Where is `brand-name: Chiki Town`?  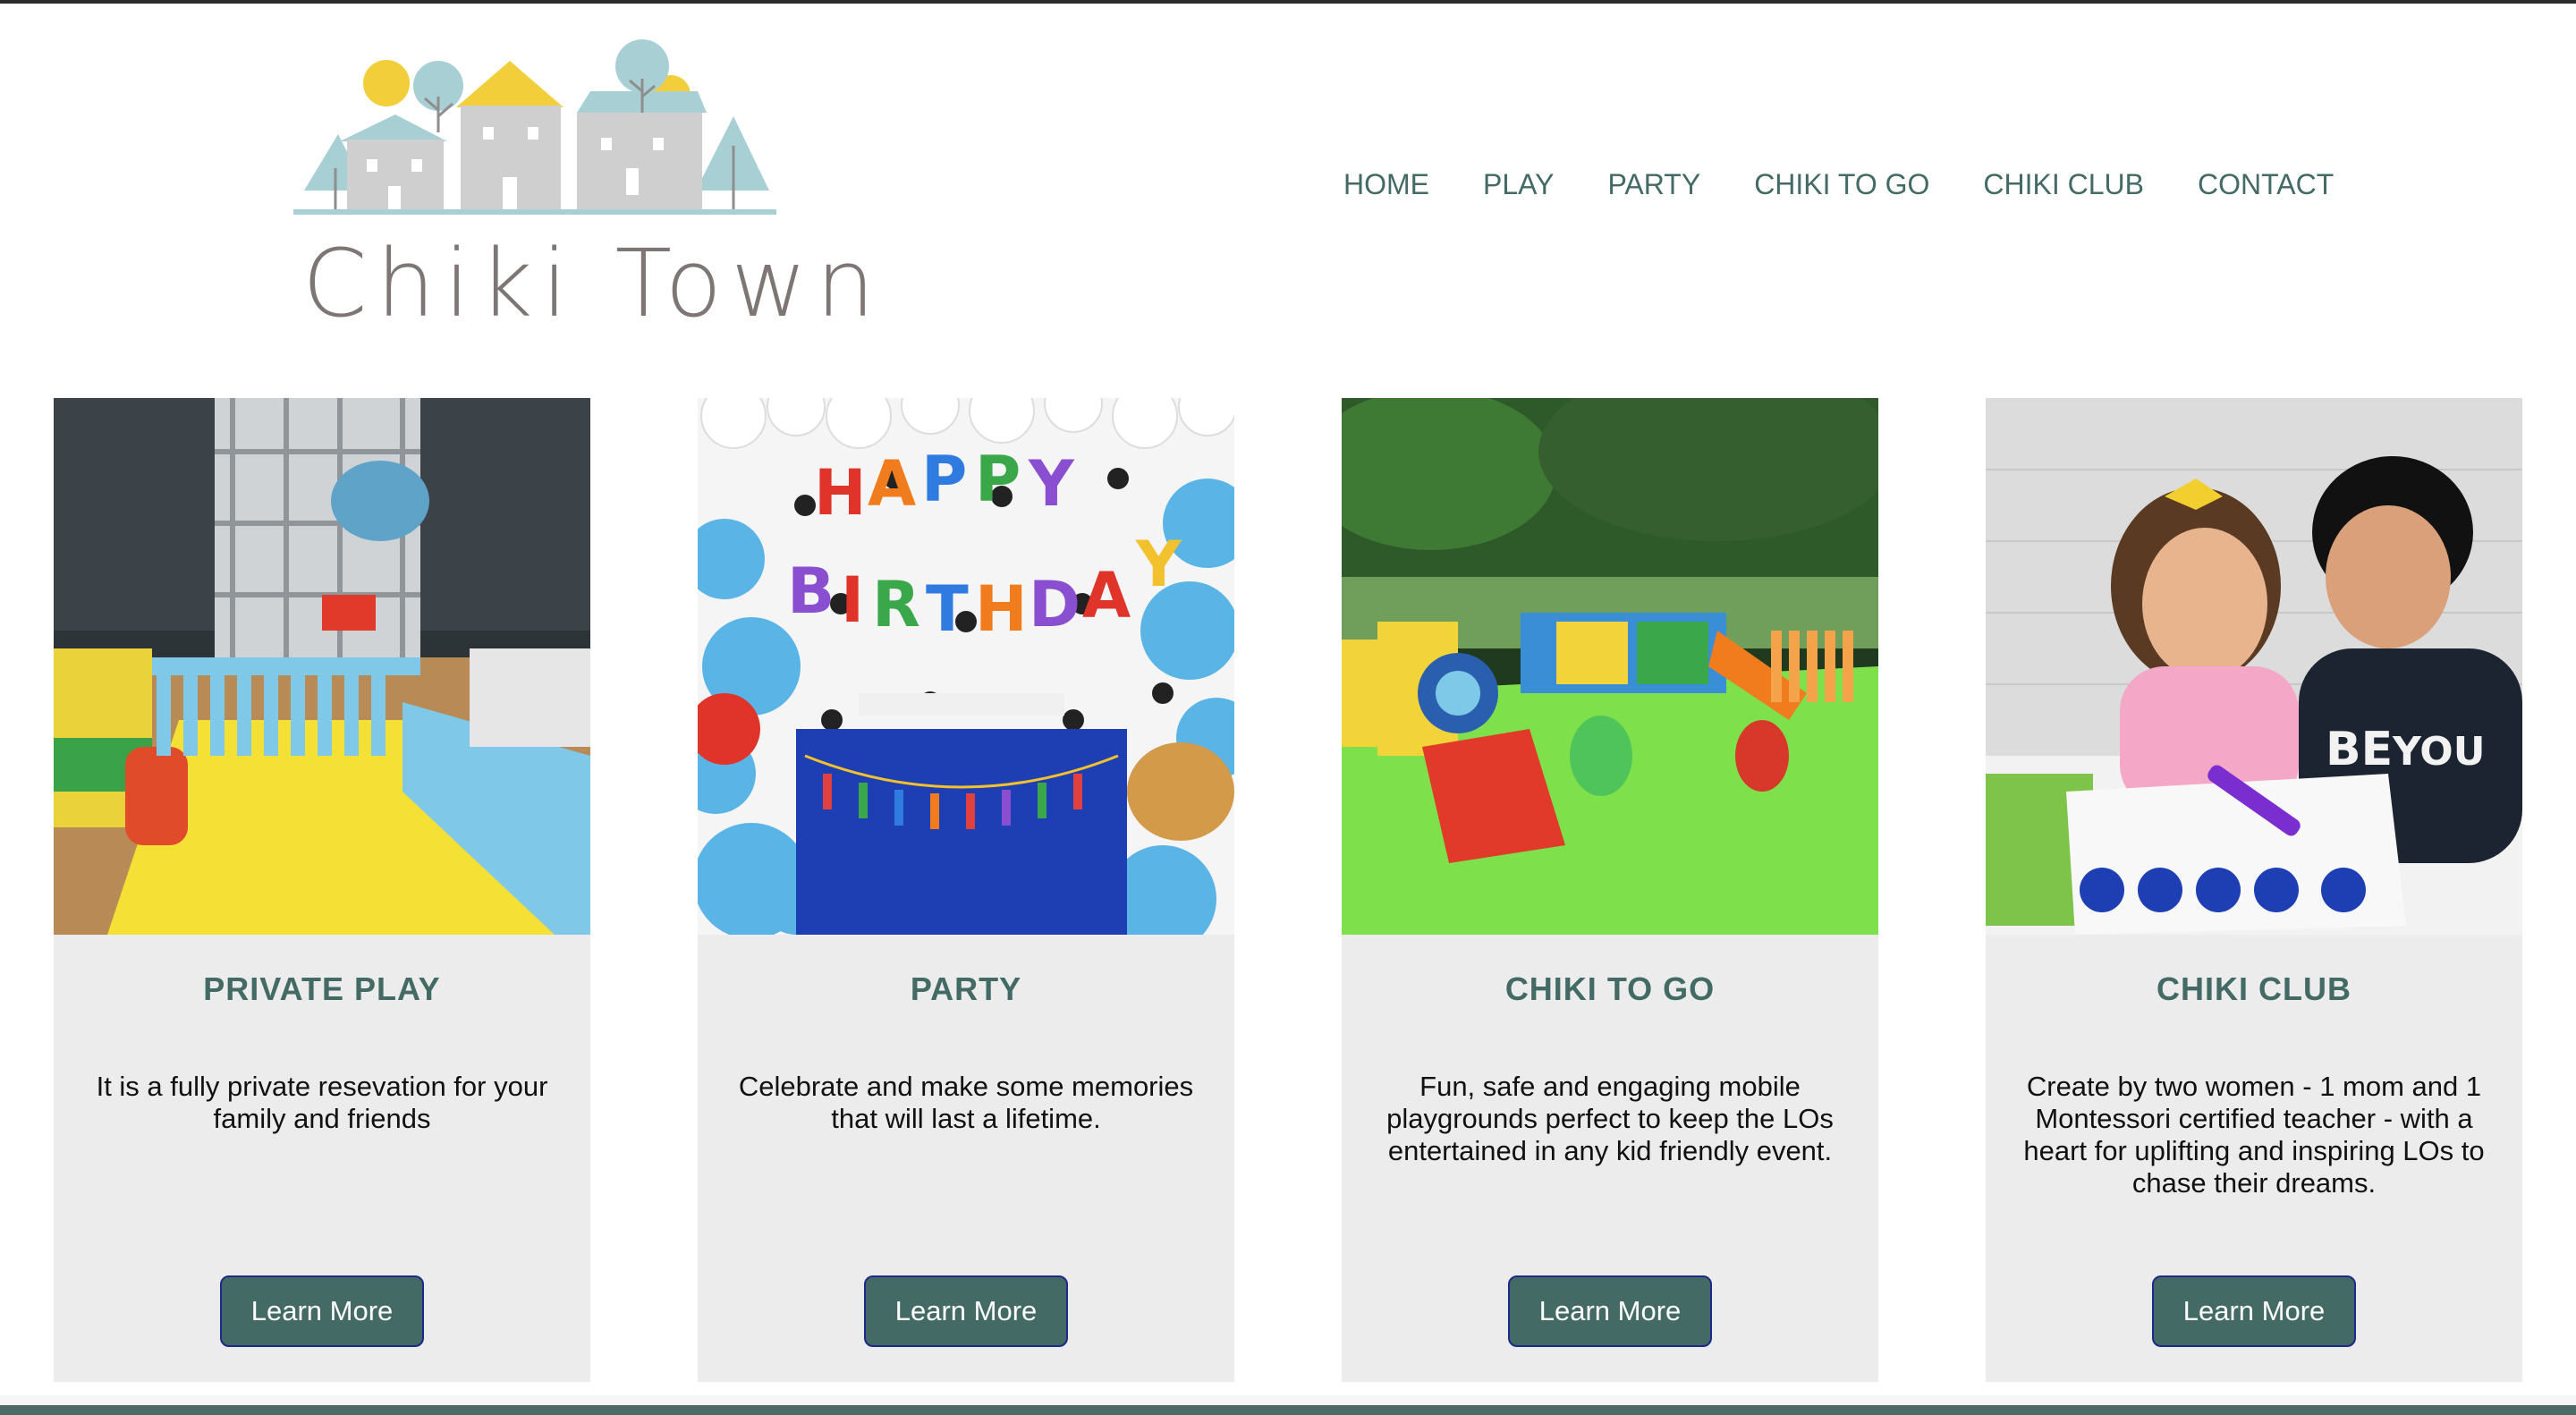
brand-name: Chiki Town is located at coordinates (593, 283).